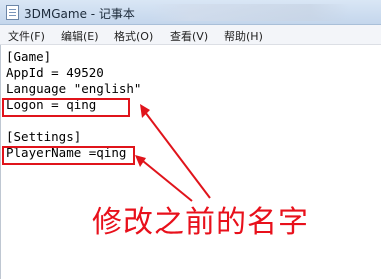 This screenshot has width=381, height=279. What do you see at coordinates (176, 153) in the screenshot?
I see `arrow-line-logon` at bounding box center [176, 153].